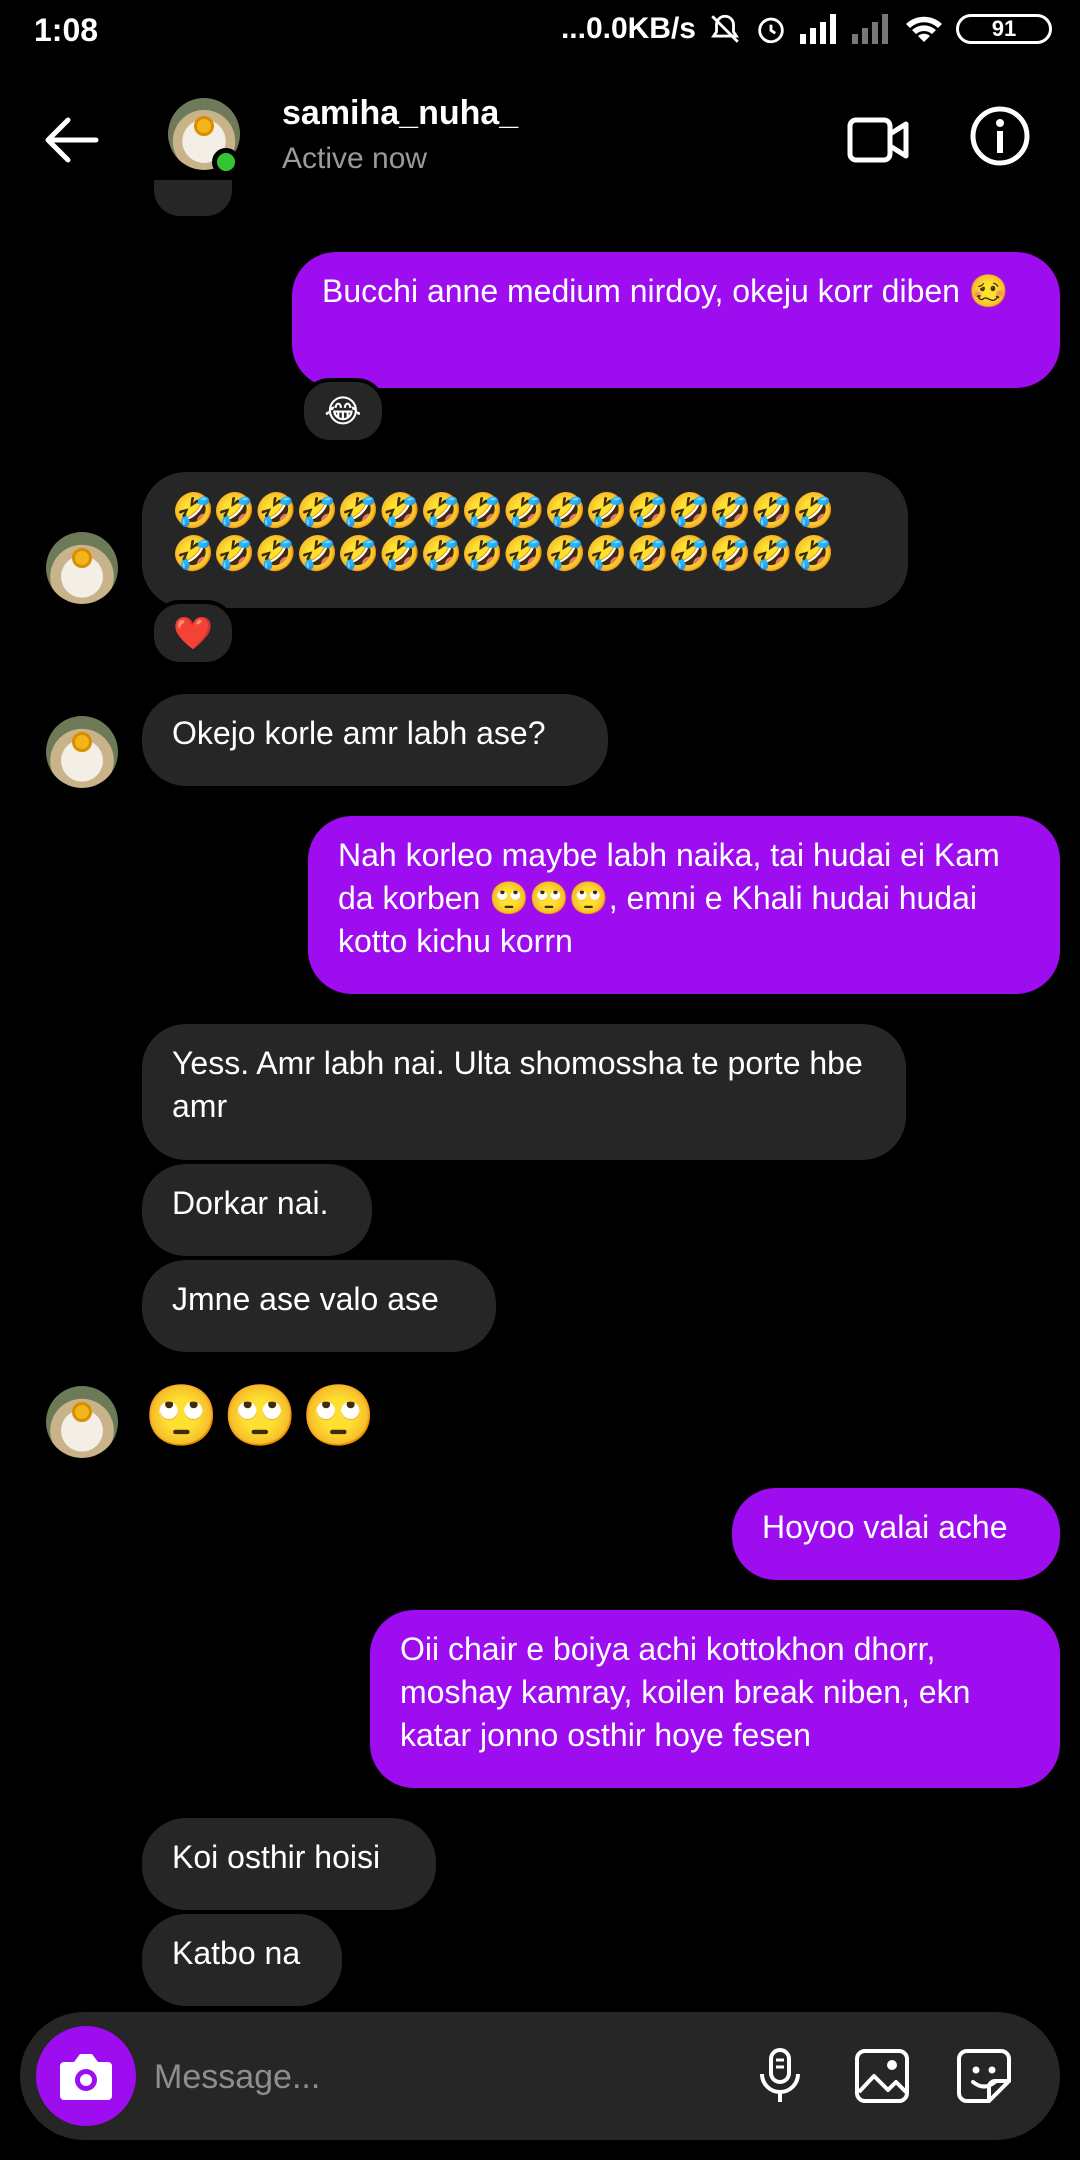  What do you see at coordinates (66, 30) in the screenshot?
I see `status-time: 1:08` at bounding box center [66, 30].